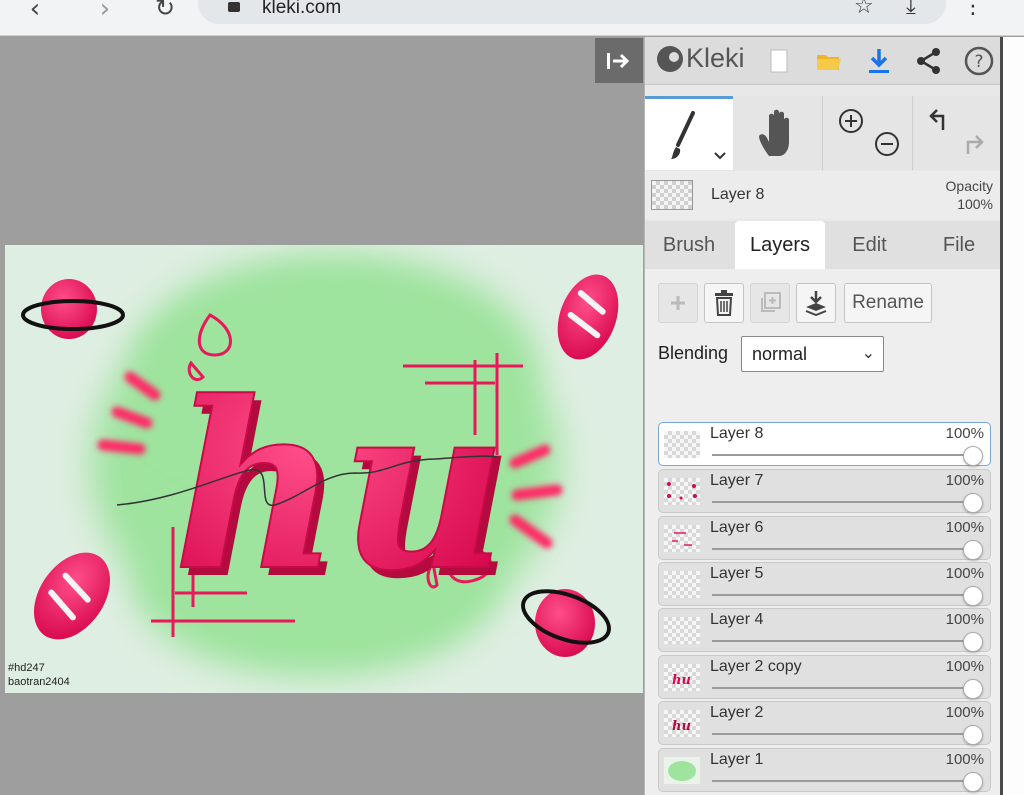 This screenshot has width=1024, height=795. What do you see at coordinates (774, 132) in the screenshot?
I see `hand-icon` at bounding box center [774, 132].